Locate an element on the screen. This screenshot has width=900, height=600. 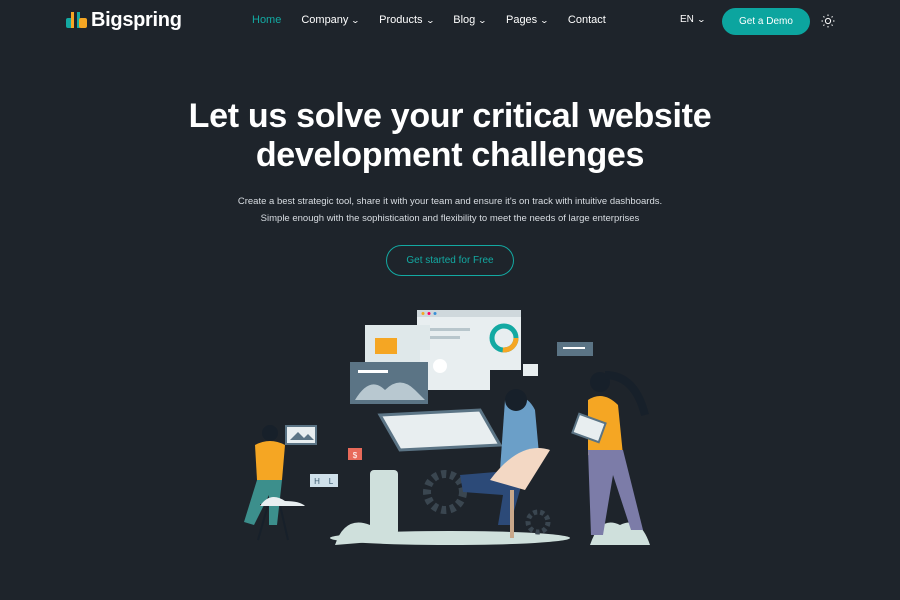
nav-pages: Pages ⌄ is located at coordinates (527, 20).